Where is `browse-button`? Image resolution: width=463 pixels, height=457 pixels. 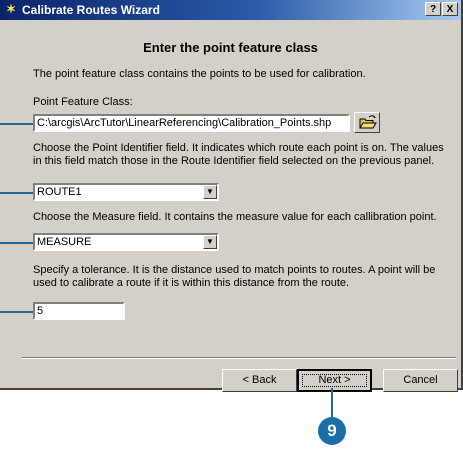 browse-button is located at coordinates (367, 122).